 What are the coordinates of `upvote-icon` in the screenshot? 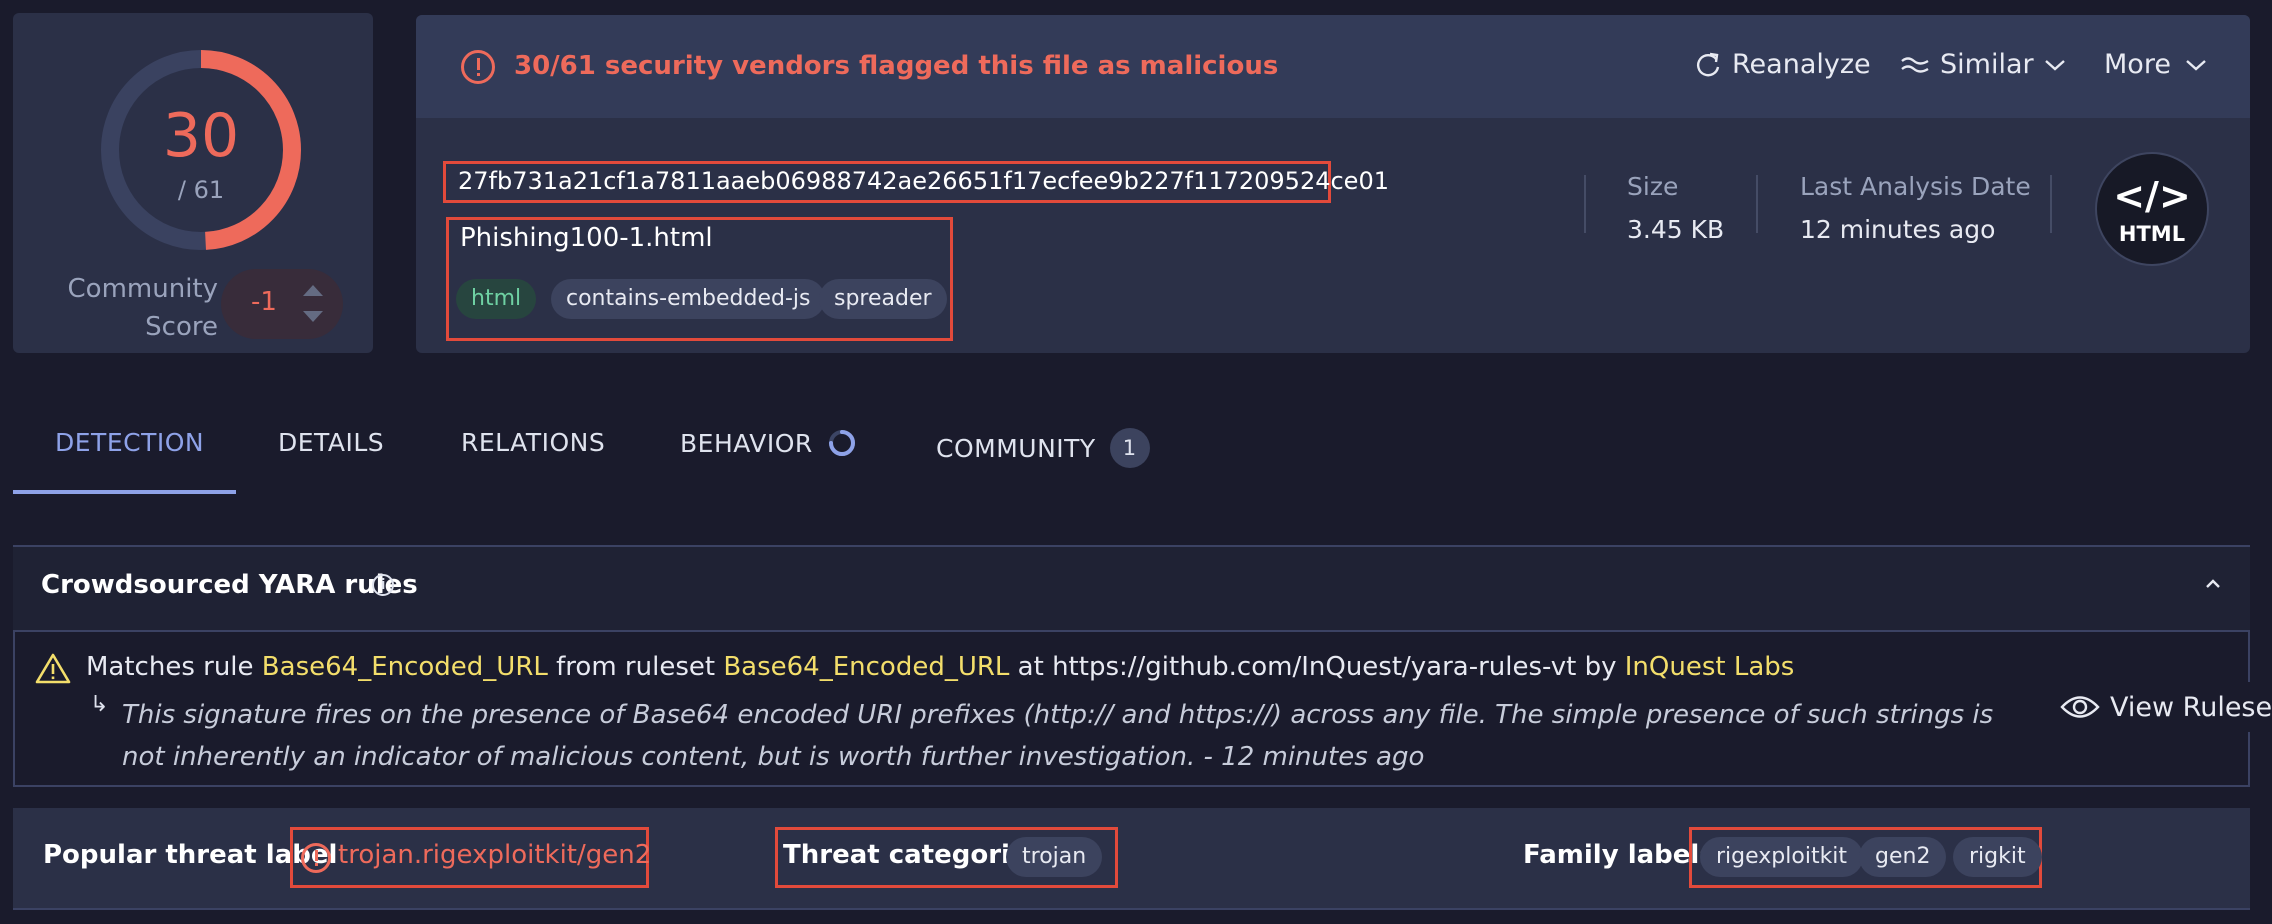 It's located at (313, 290).